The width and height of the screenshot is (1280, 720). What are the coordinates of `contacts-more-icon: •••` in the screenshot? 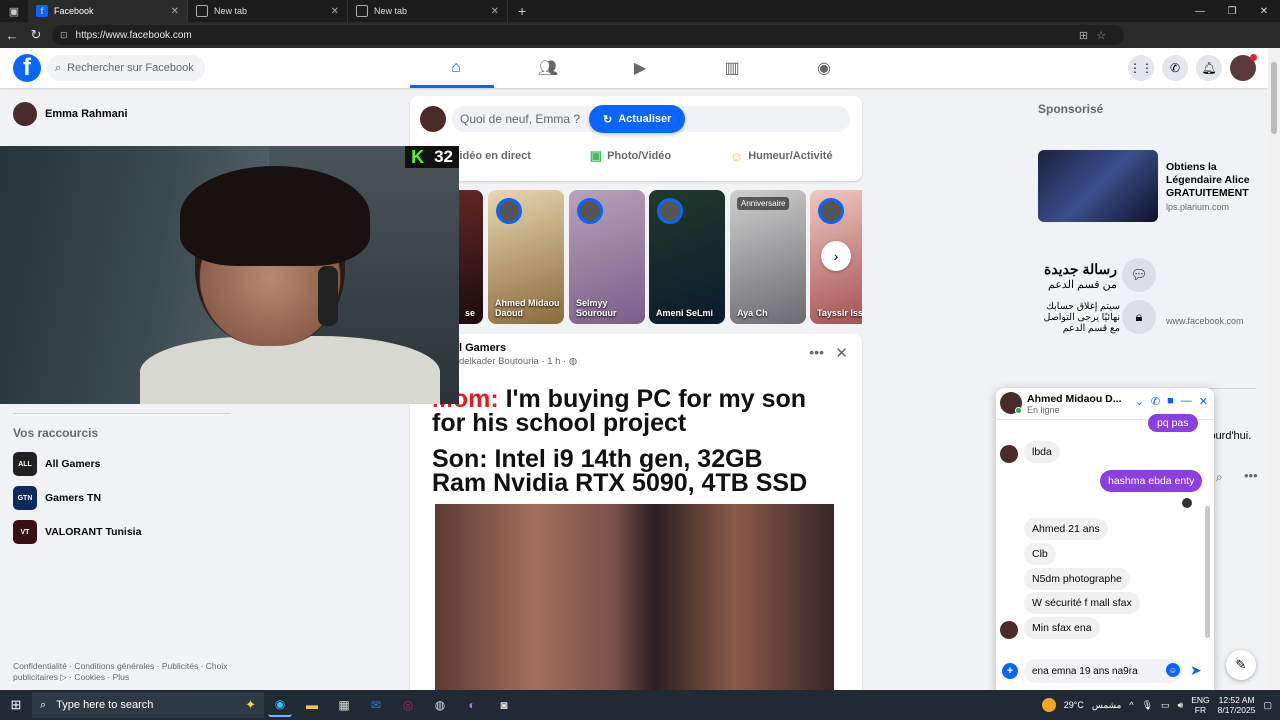 It's located at (1251, 475).